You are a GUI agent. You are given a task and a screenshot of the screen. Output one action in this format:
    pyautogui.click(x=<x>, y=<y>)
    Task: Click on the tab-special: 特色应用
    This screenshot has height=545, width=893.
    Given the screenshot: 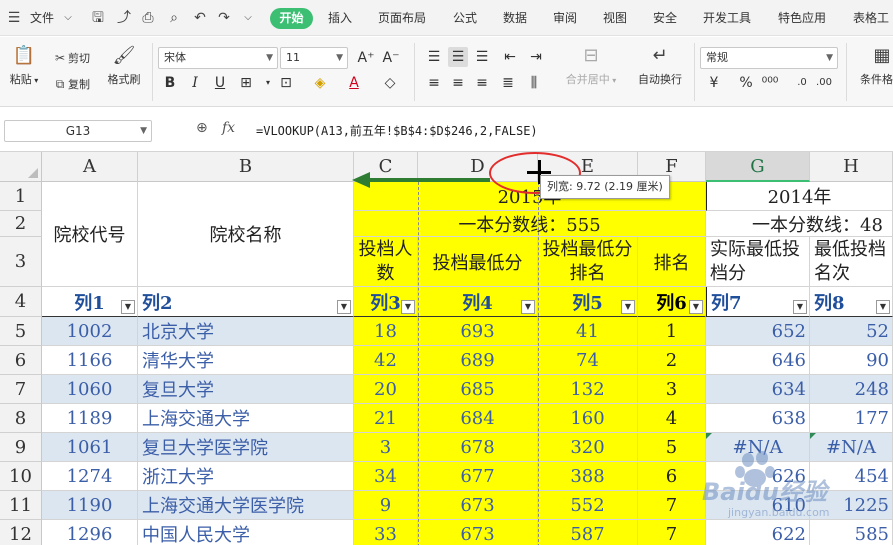 What is the action you would take?
    pyautogui.click(x=802, y=18)
    